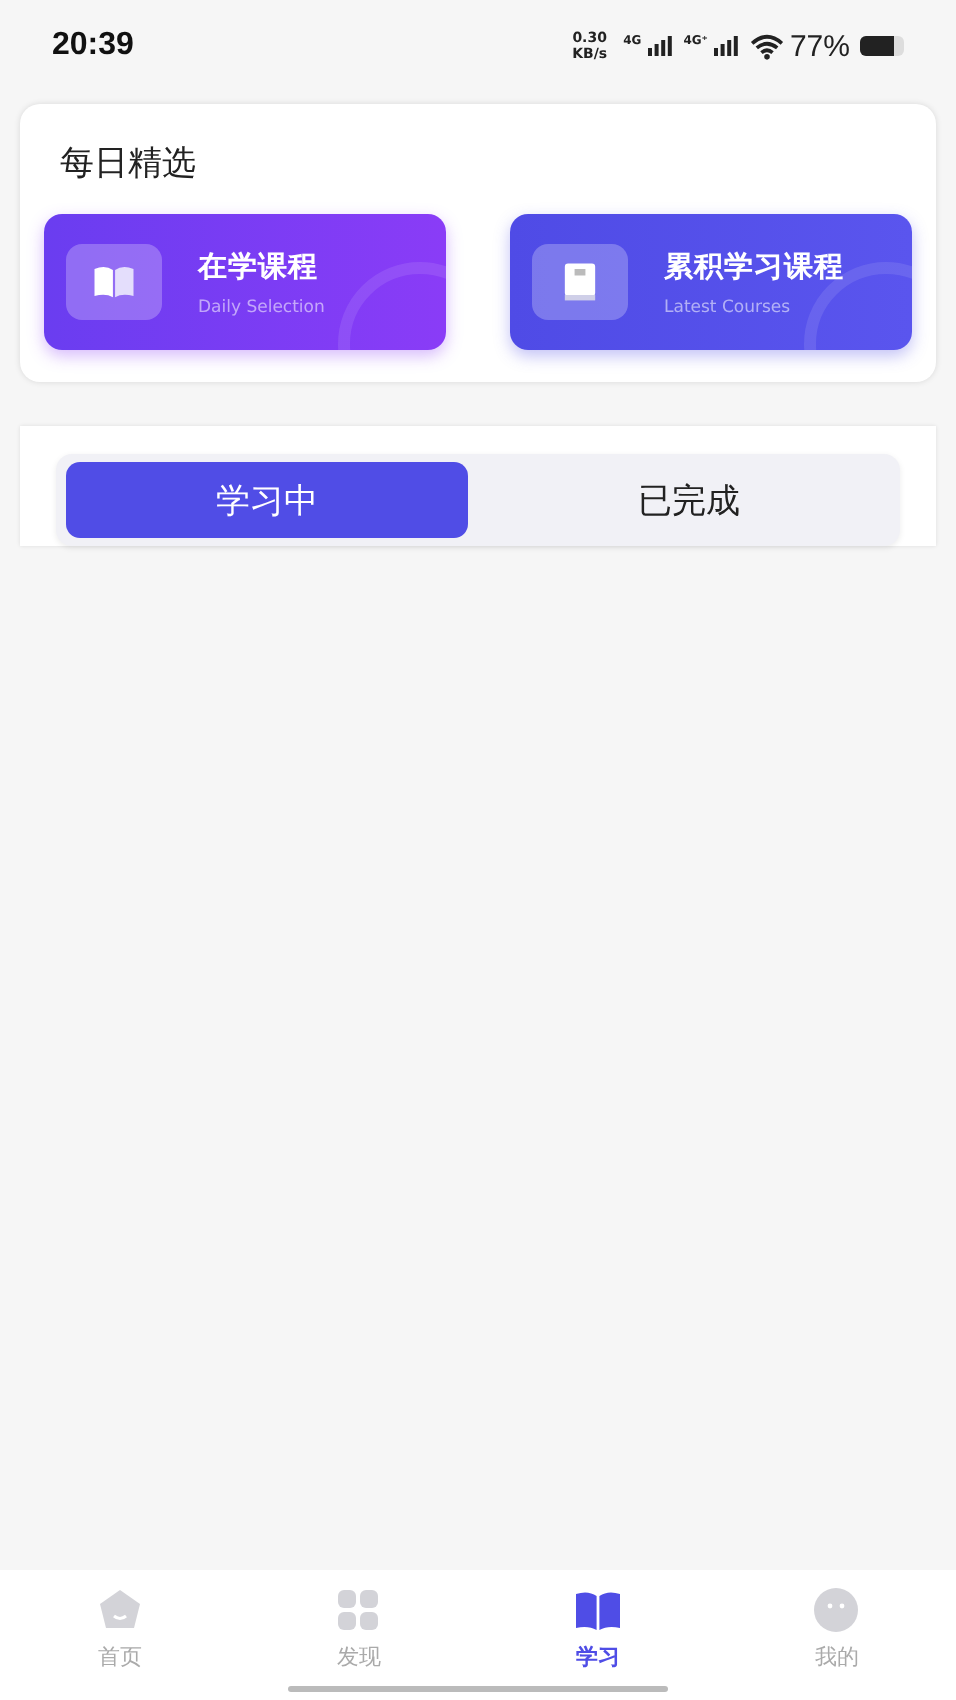  I want to click on nav-label: 发现, so click(358, 1657).